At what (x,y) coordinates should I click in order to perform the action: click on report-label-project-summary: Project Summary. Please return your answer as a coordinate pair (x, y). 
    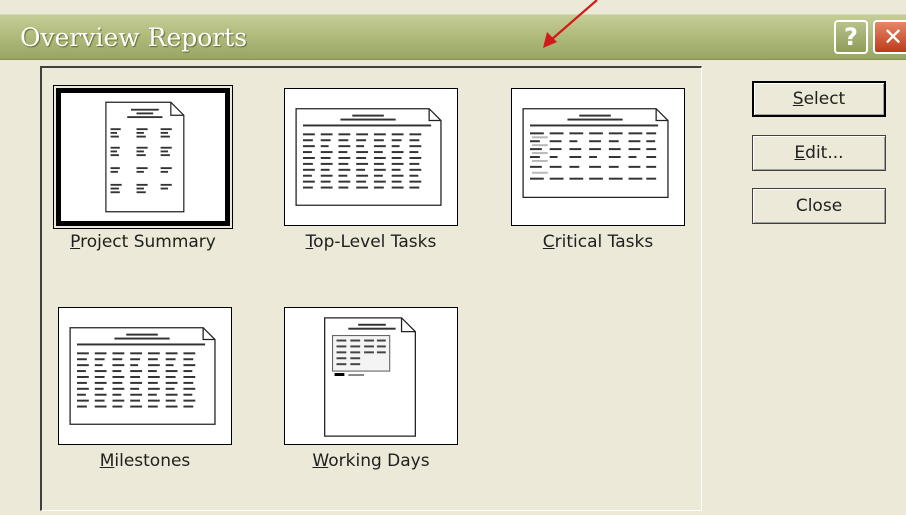
    Looking at the image, I should click on (143, 242).